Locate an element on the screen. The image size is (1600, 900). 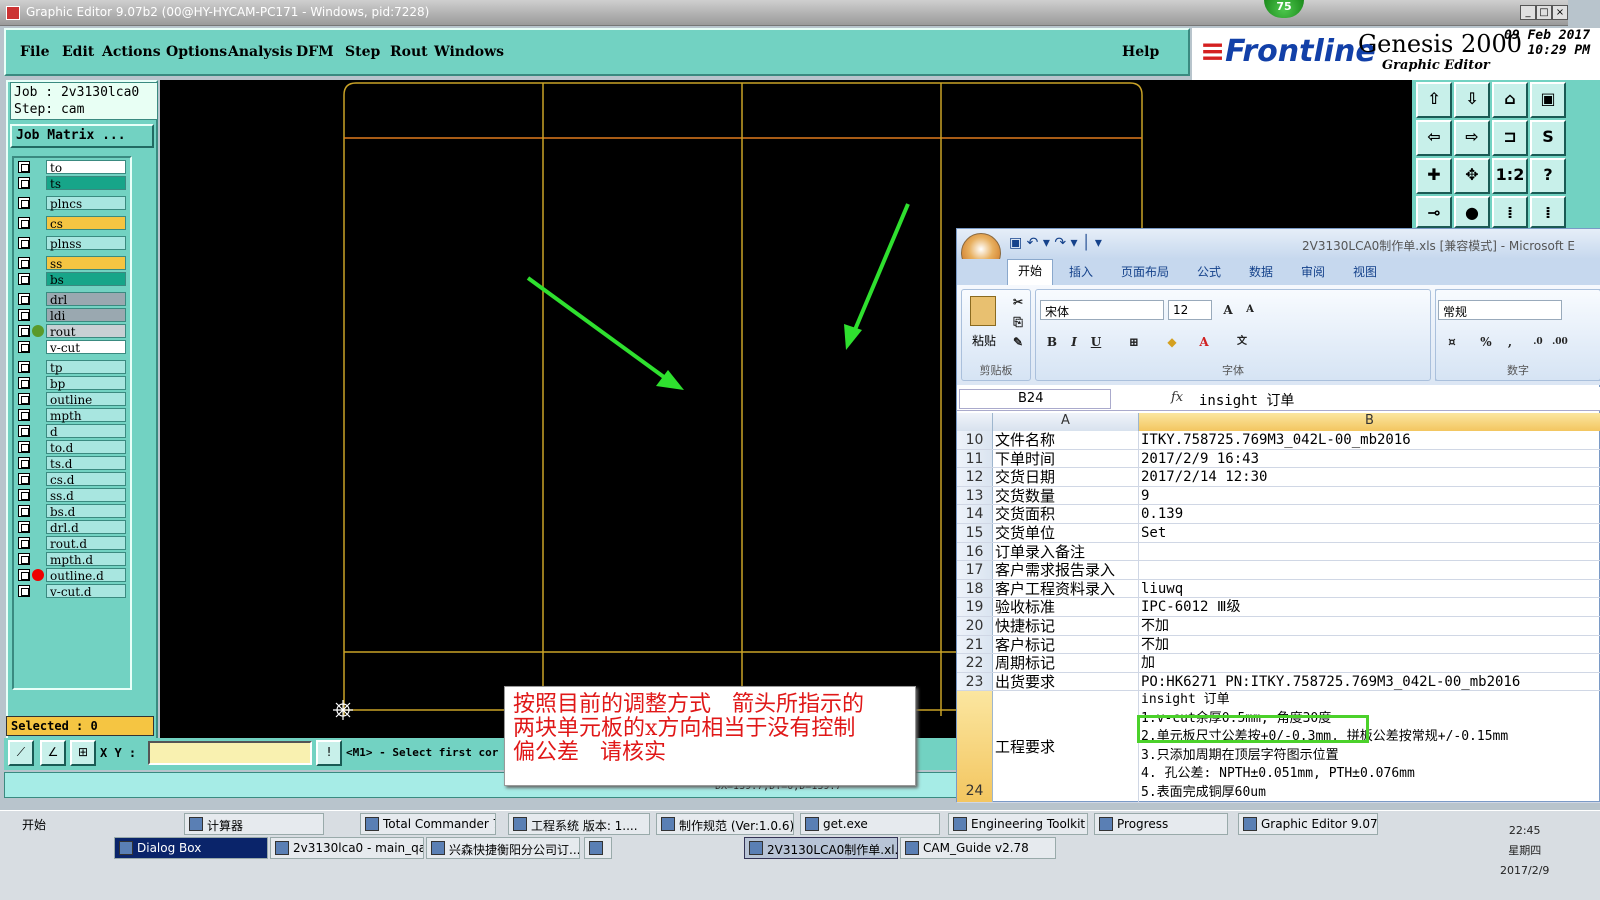
layer-row-mpth-d: mpth.d is located at coordinates (72, 559).